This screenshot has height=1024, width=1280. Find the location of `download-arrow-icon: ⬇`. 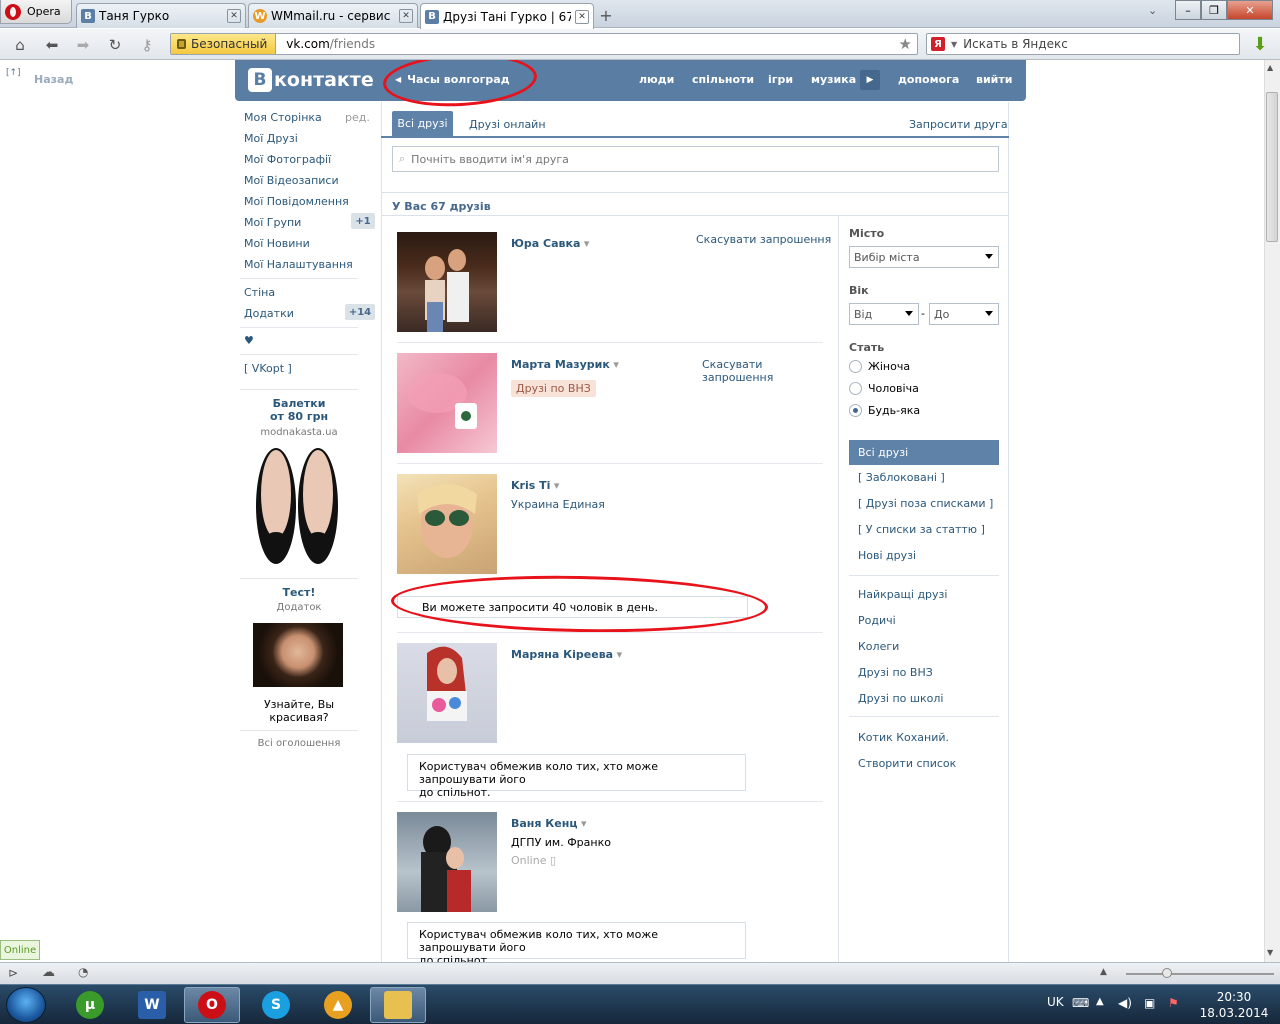

download-arrow-icon: ⬇ is located at coordinates (1260, 44).